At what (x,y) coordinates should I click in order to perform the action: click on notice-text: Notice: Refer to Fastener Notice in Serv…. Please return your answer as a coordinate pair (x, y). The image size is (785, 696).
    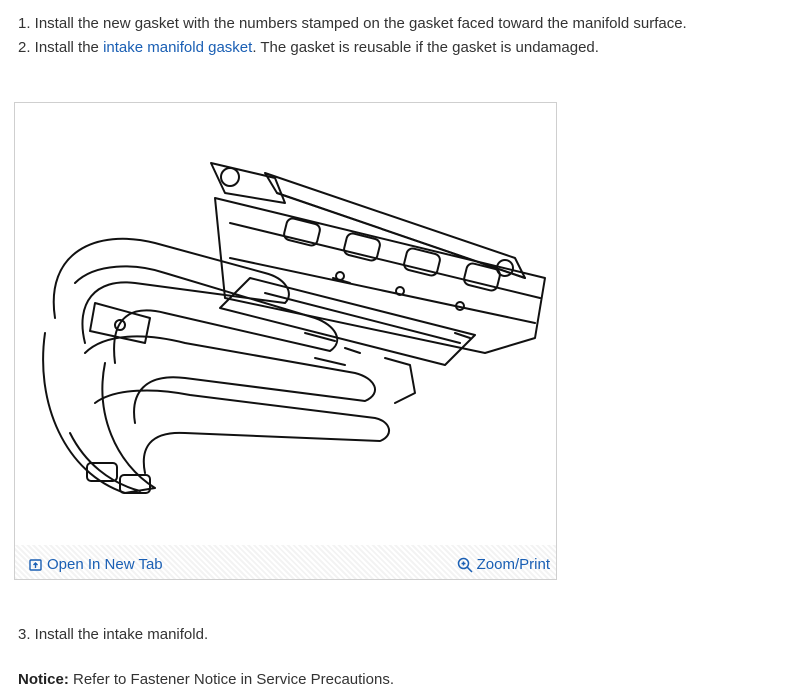
    Looking at the image, I should click on (206, 680).